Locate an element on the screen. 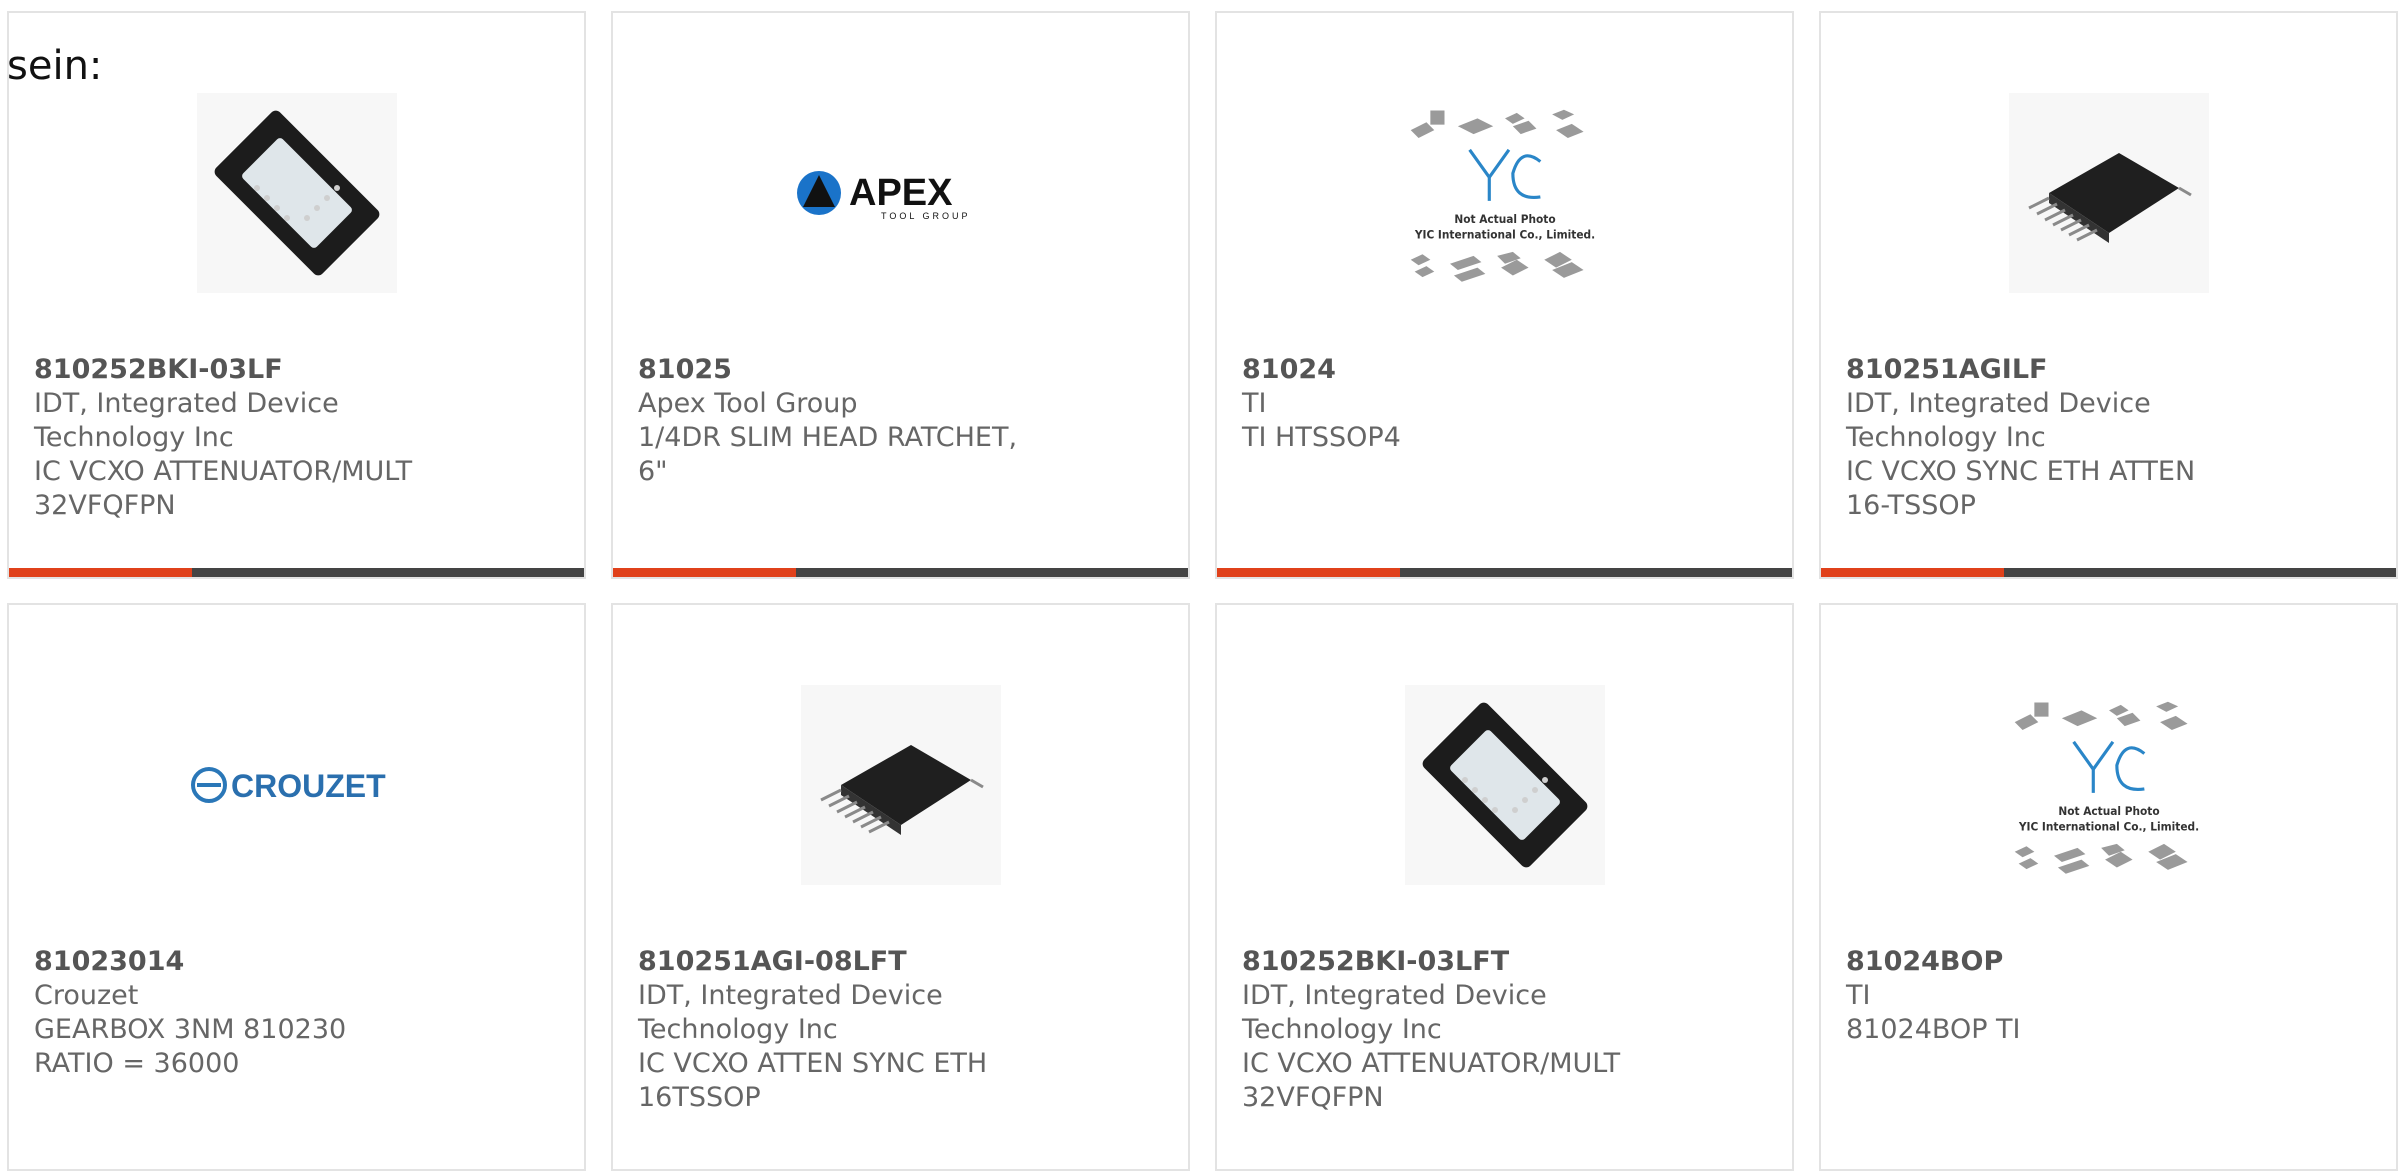 The image size is (2400, 1171). description: 1/4DR SLIM HEAD RATCHET, 6" is located at coordinates (828, 454).